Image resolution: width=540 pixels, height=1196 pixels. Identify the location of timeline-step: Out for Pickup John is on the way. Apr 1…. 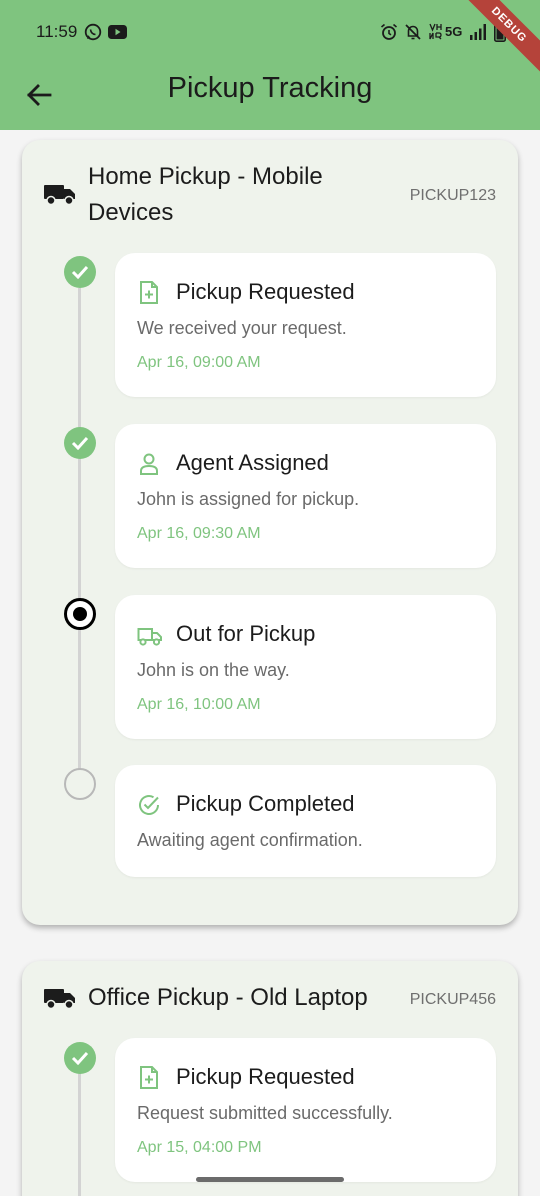
(305, 667).